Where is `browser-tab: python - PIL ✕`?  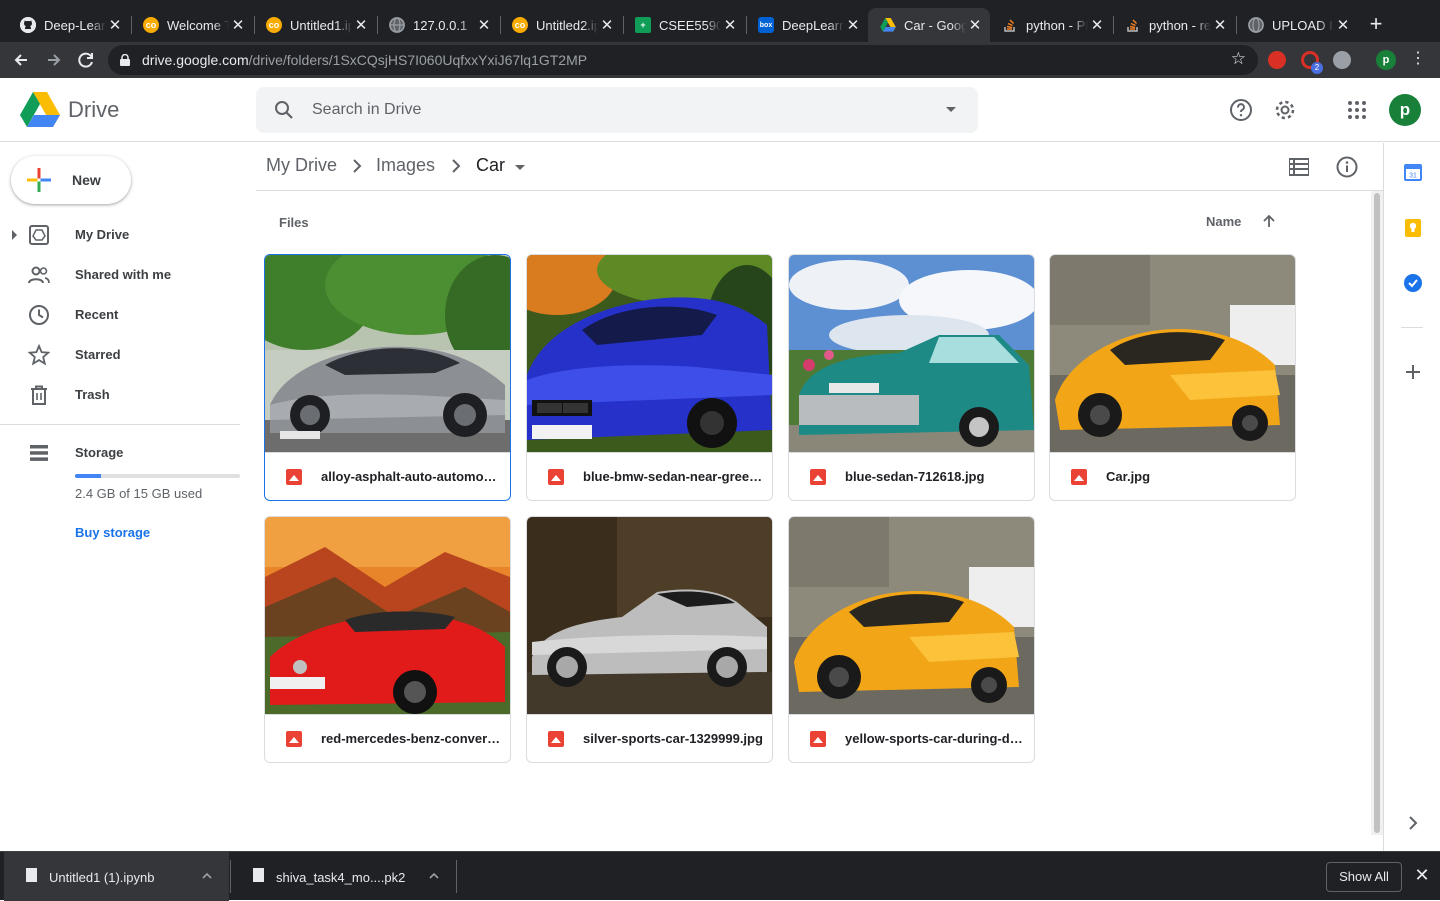
browser-tab: python - PIL ✕ is located at coordinates (1051, 25).